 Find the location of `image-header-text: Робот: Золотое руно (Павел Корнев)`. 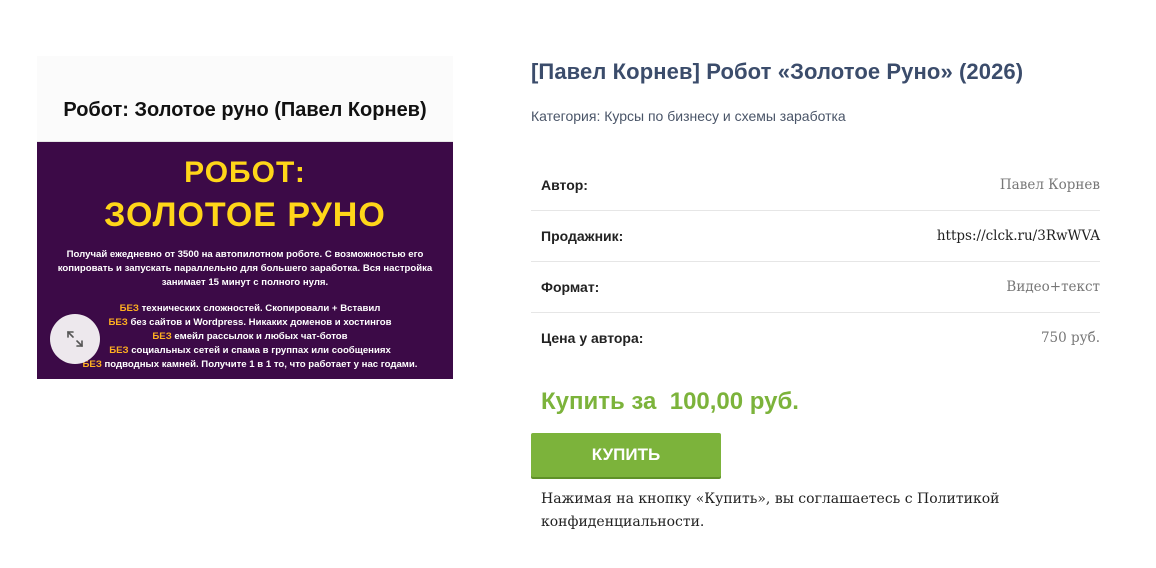

image-header-text: Робот: Золотое руно (Павел Корнев) is located at coordinates (245, 110).